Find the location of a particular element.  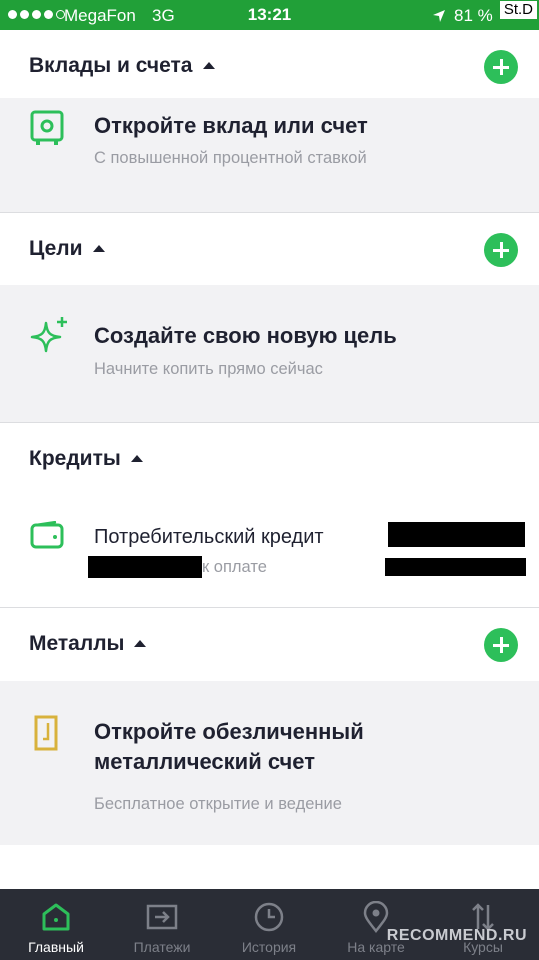

consumer-credit-item: Потребительский кредит к оплате is located at coordinates (269, 551).